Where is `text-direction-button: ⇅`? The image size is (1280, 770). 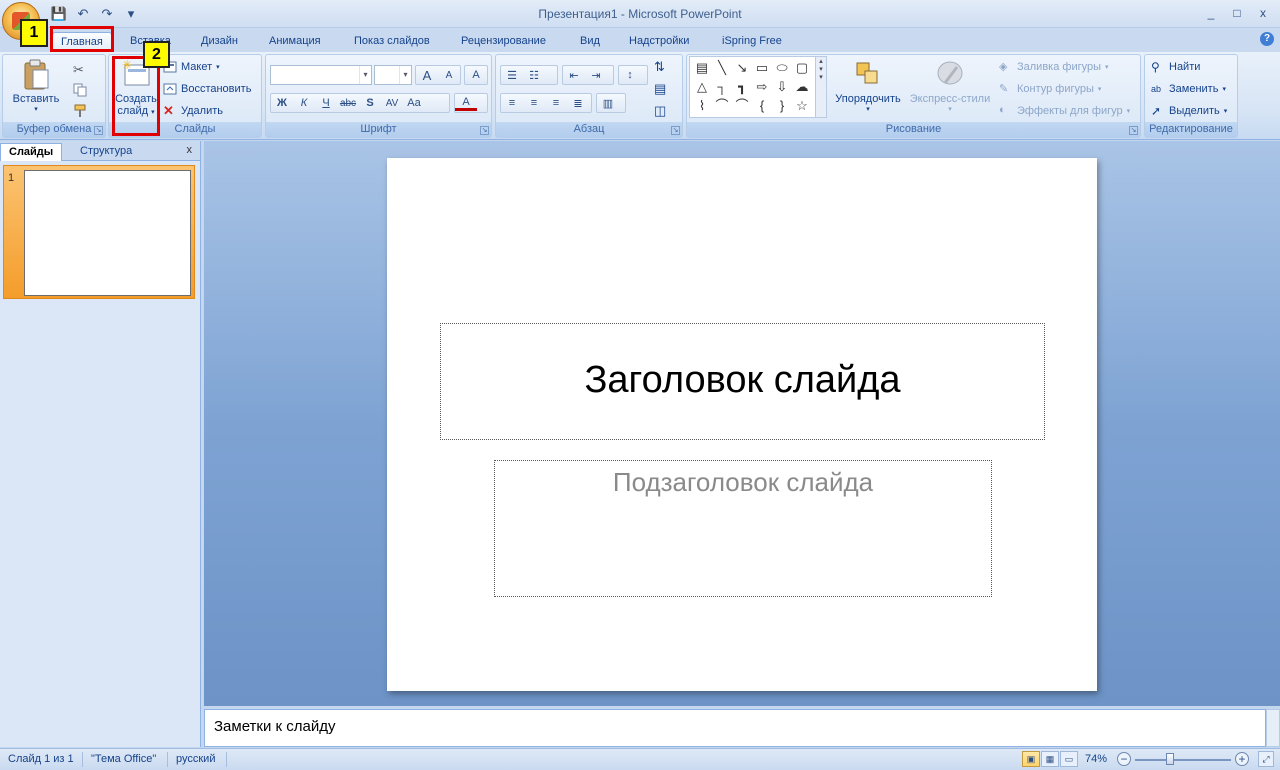
text-direction-button: ⇅ is located at coordinates (659, 67).